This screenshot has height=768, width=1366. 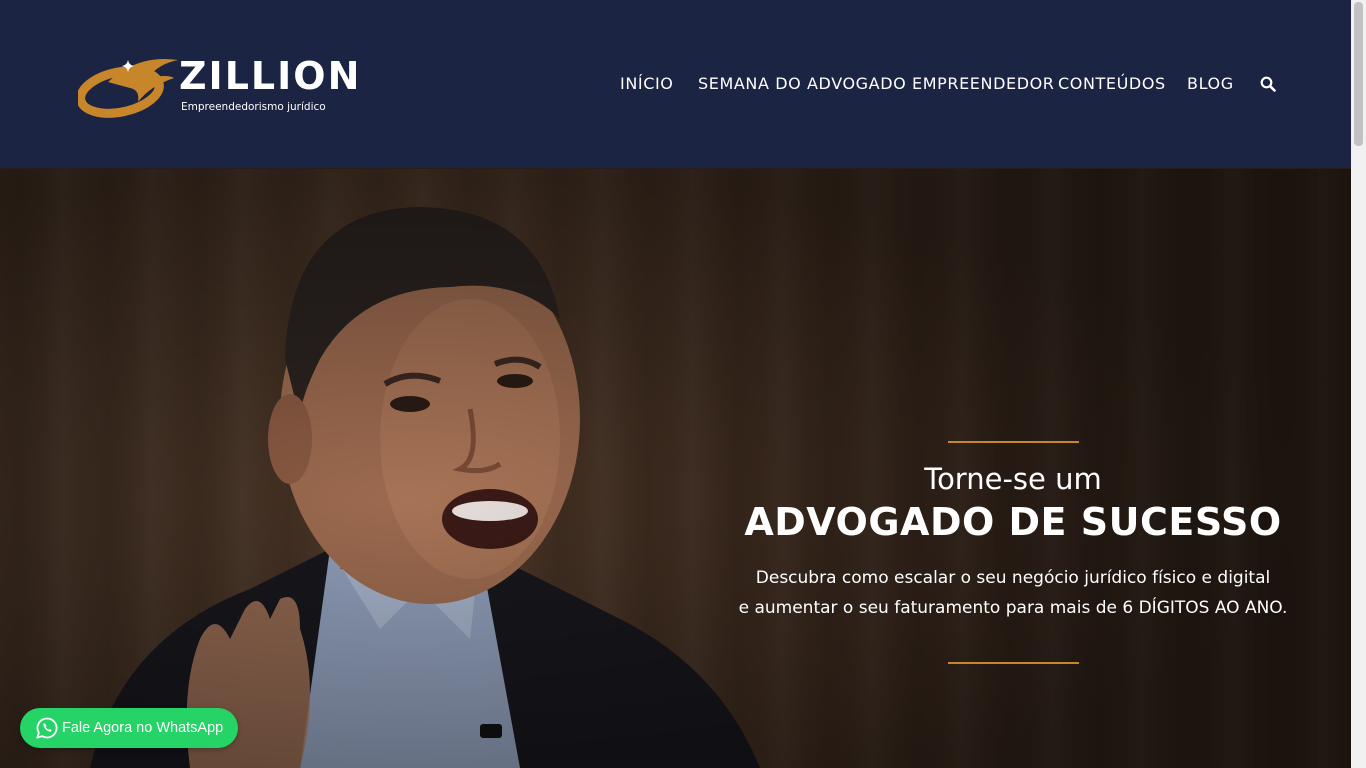 I want to click on nav-item-conteudos: CONTEÚDOS, so click(x=1112, y=84).